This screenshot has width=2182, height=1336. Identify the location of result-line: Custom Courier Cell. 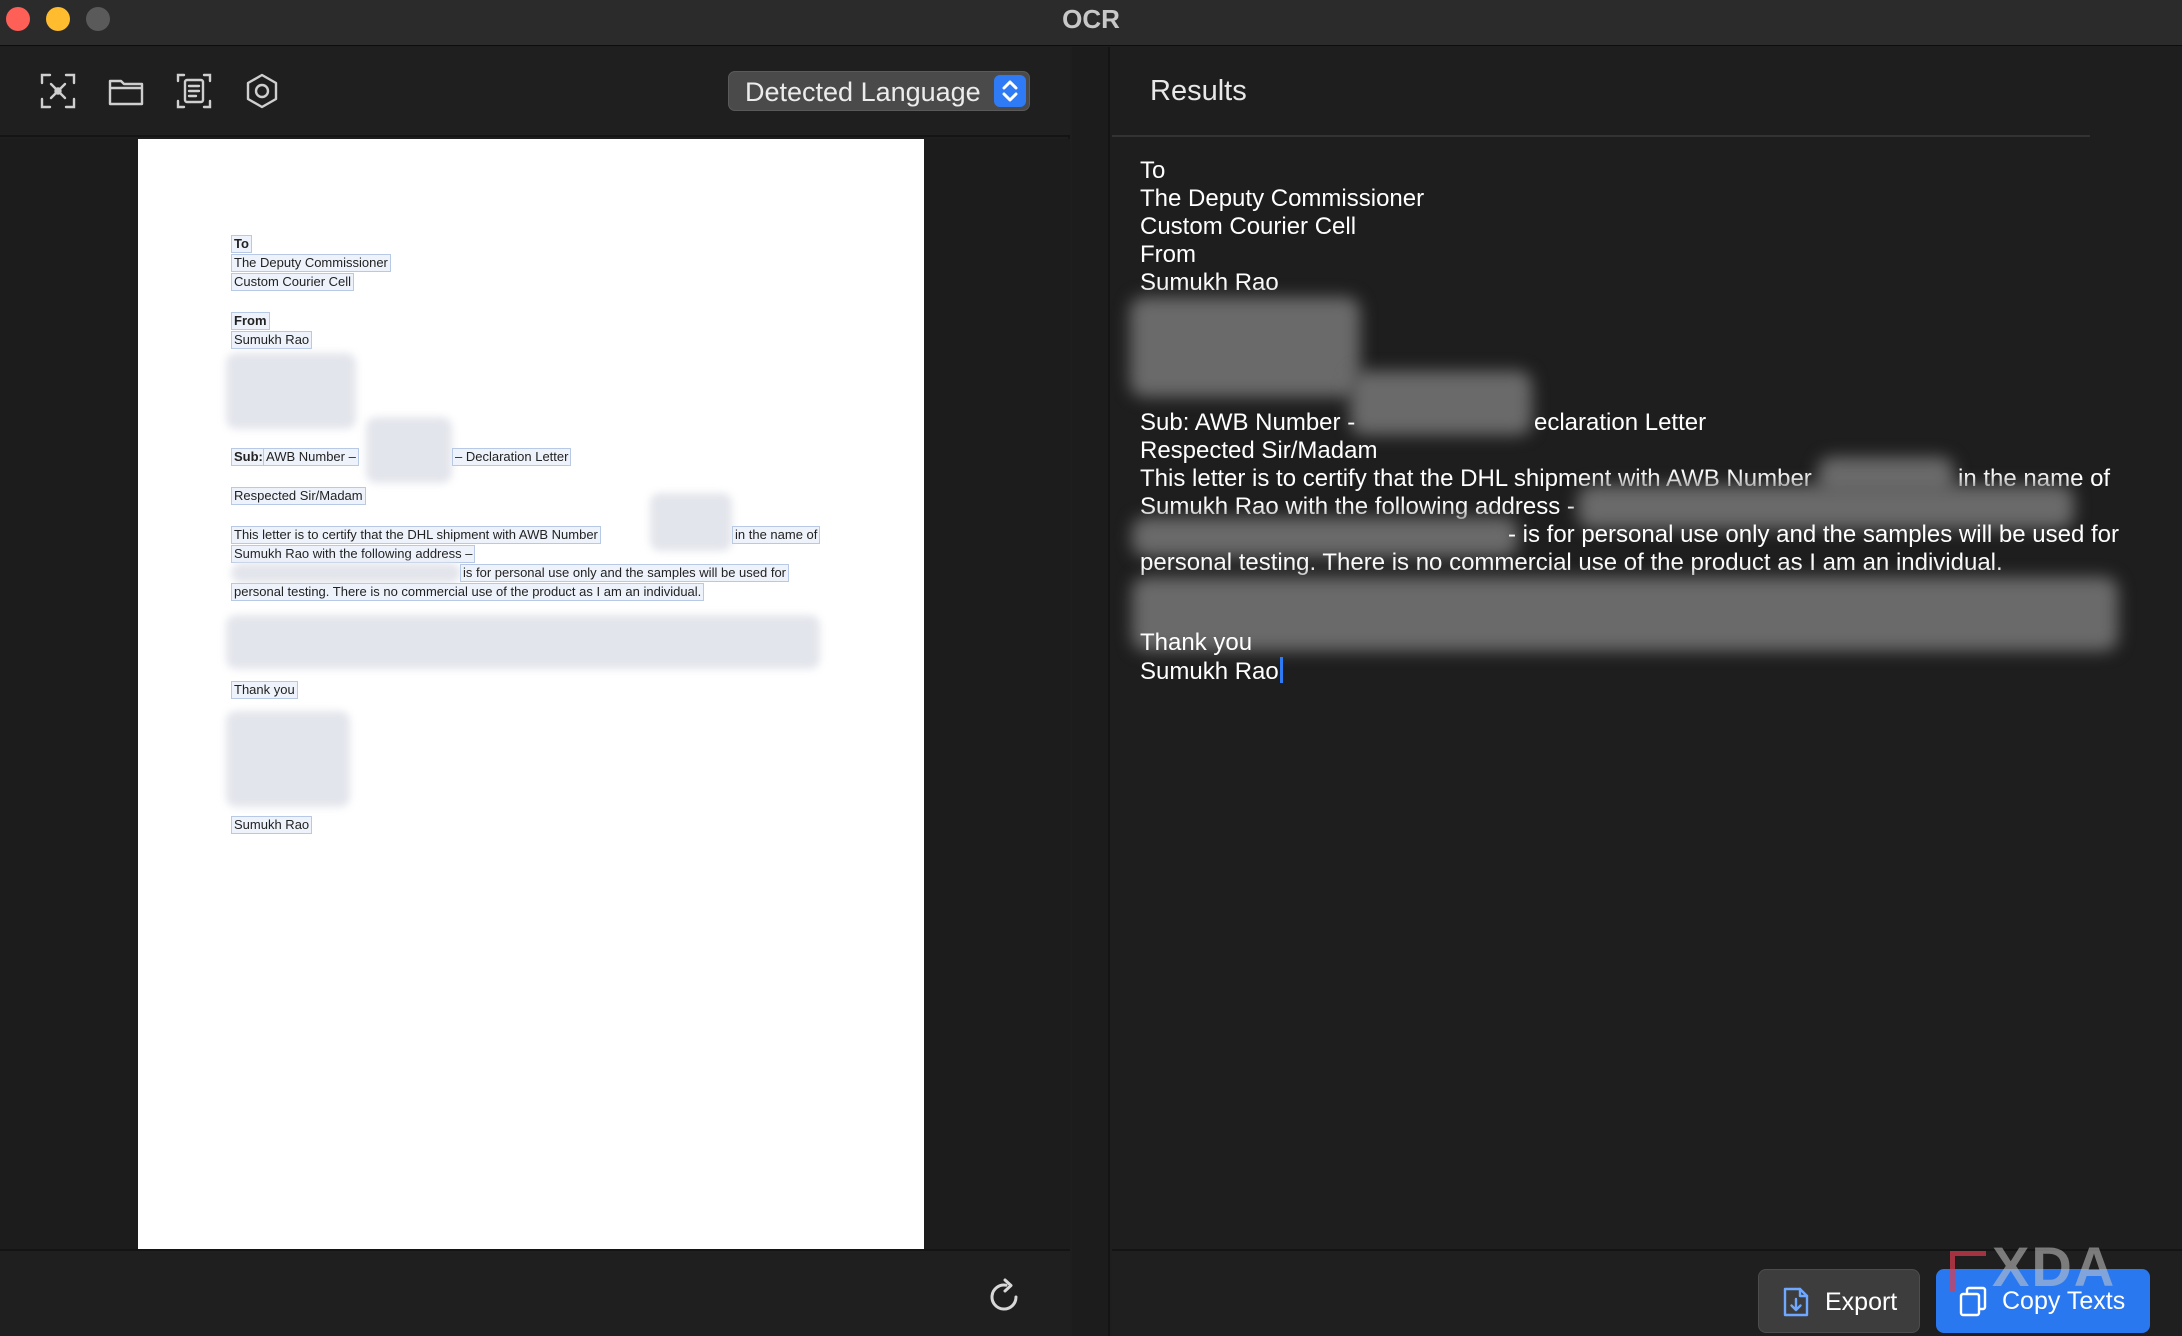
(1248, 226).